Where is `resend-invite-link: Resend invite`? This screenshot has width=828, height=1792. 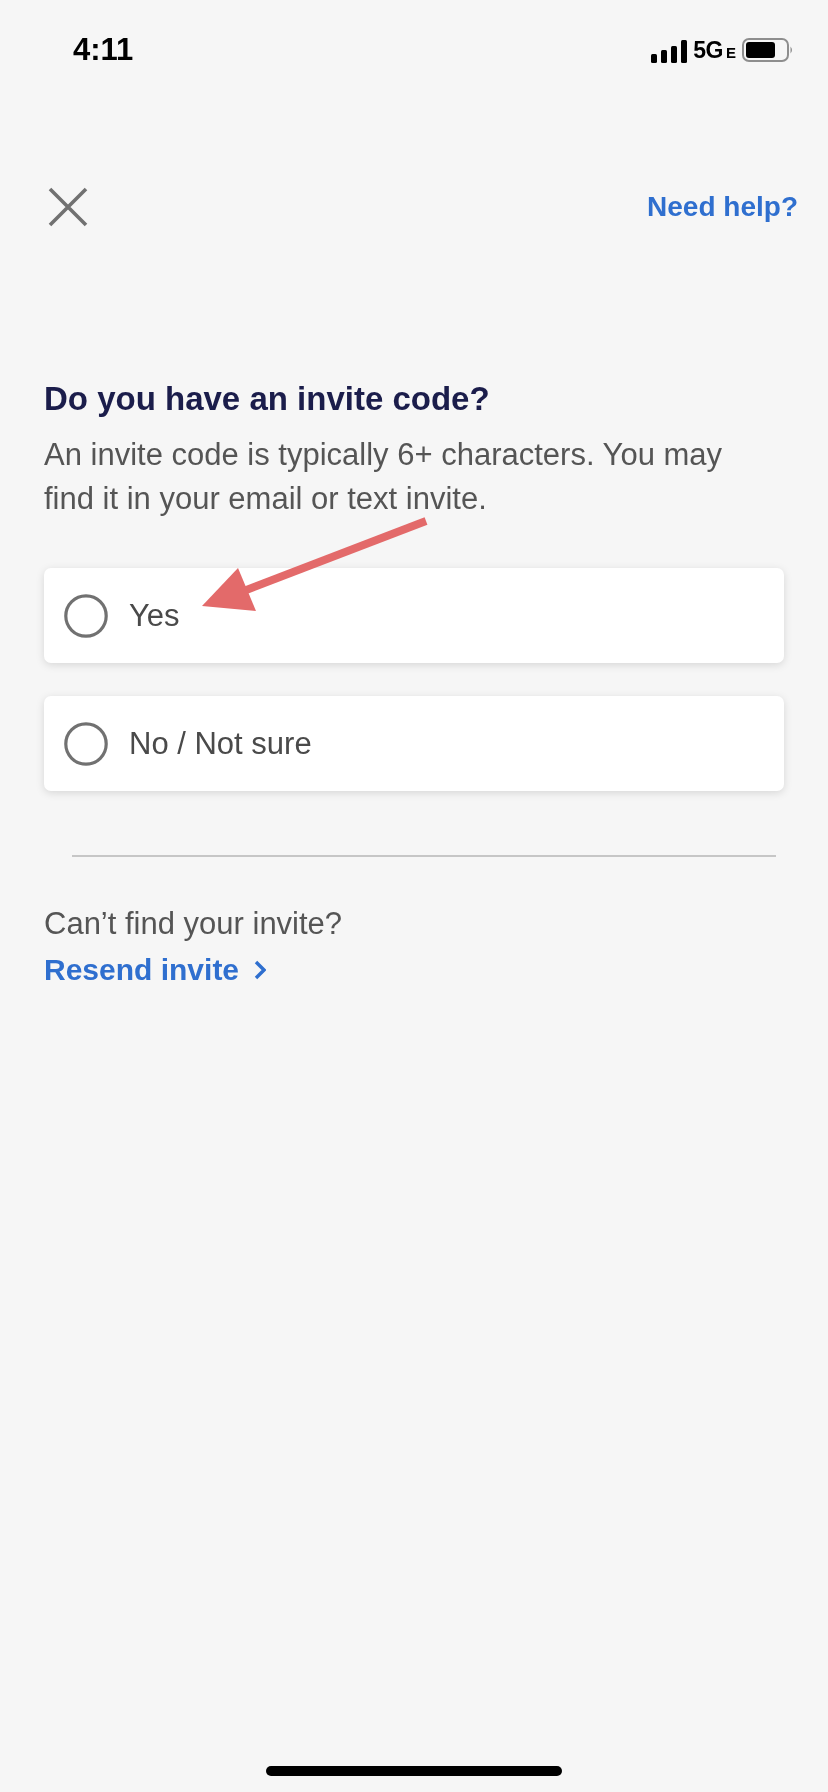 resend-invite-link: Resend invite is located at coordinates (155, 970).